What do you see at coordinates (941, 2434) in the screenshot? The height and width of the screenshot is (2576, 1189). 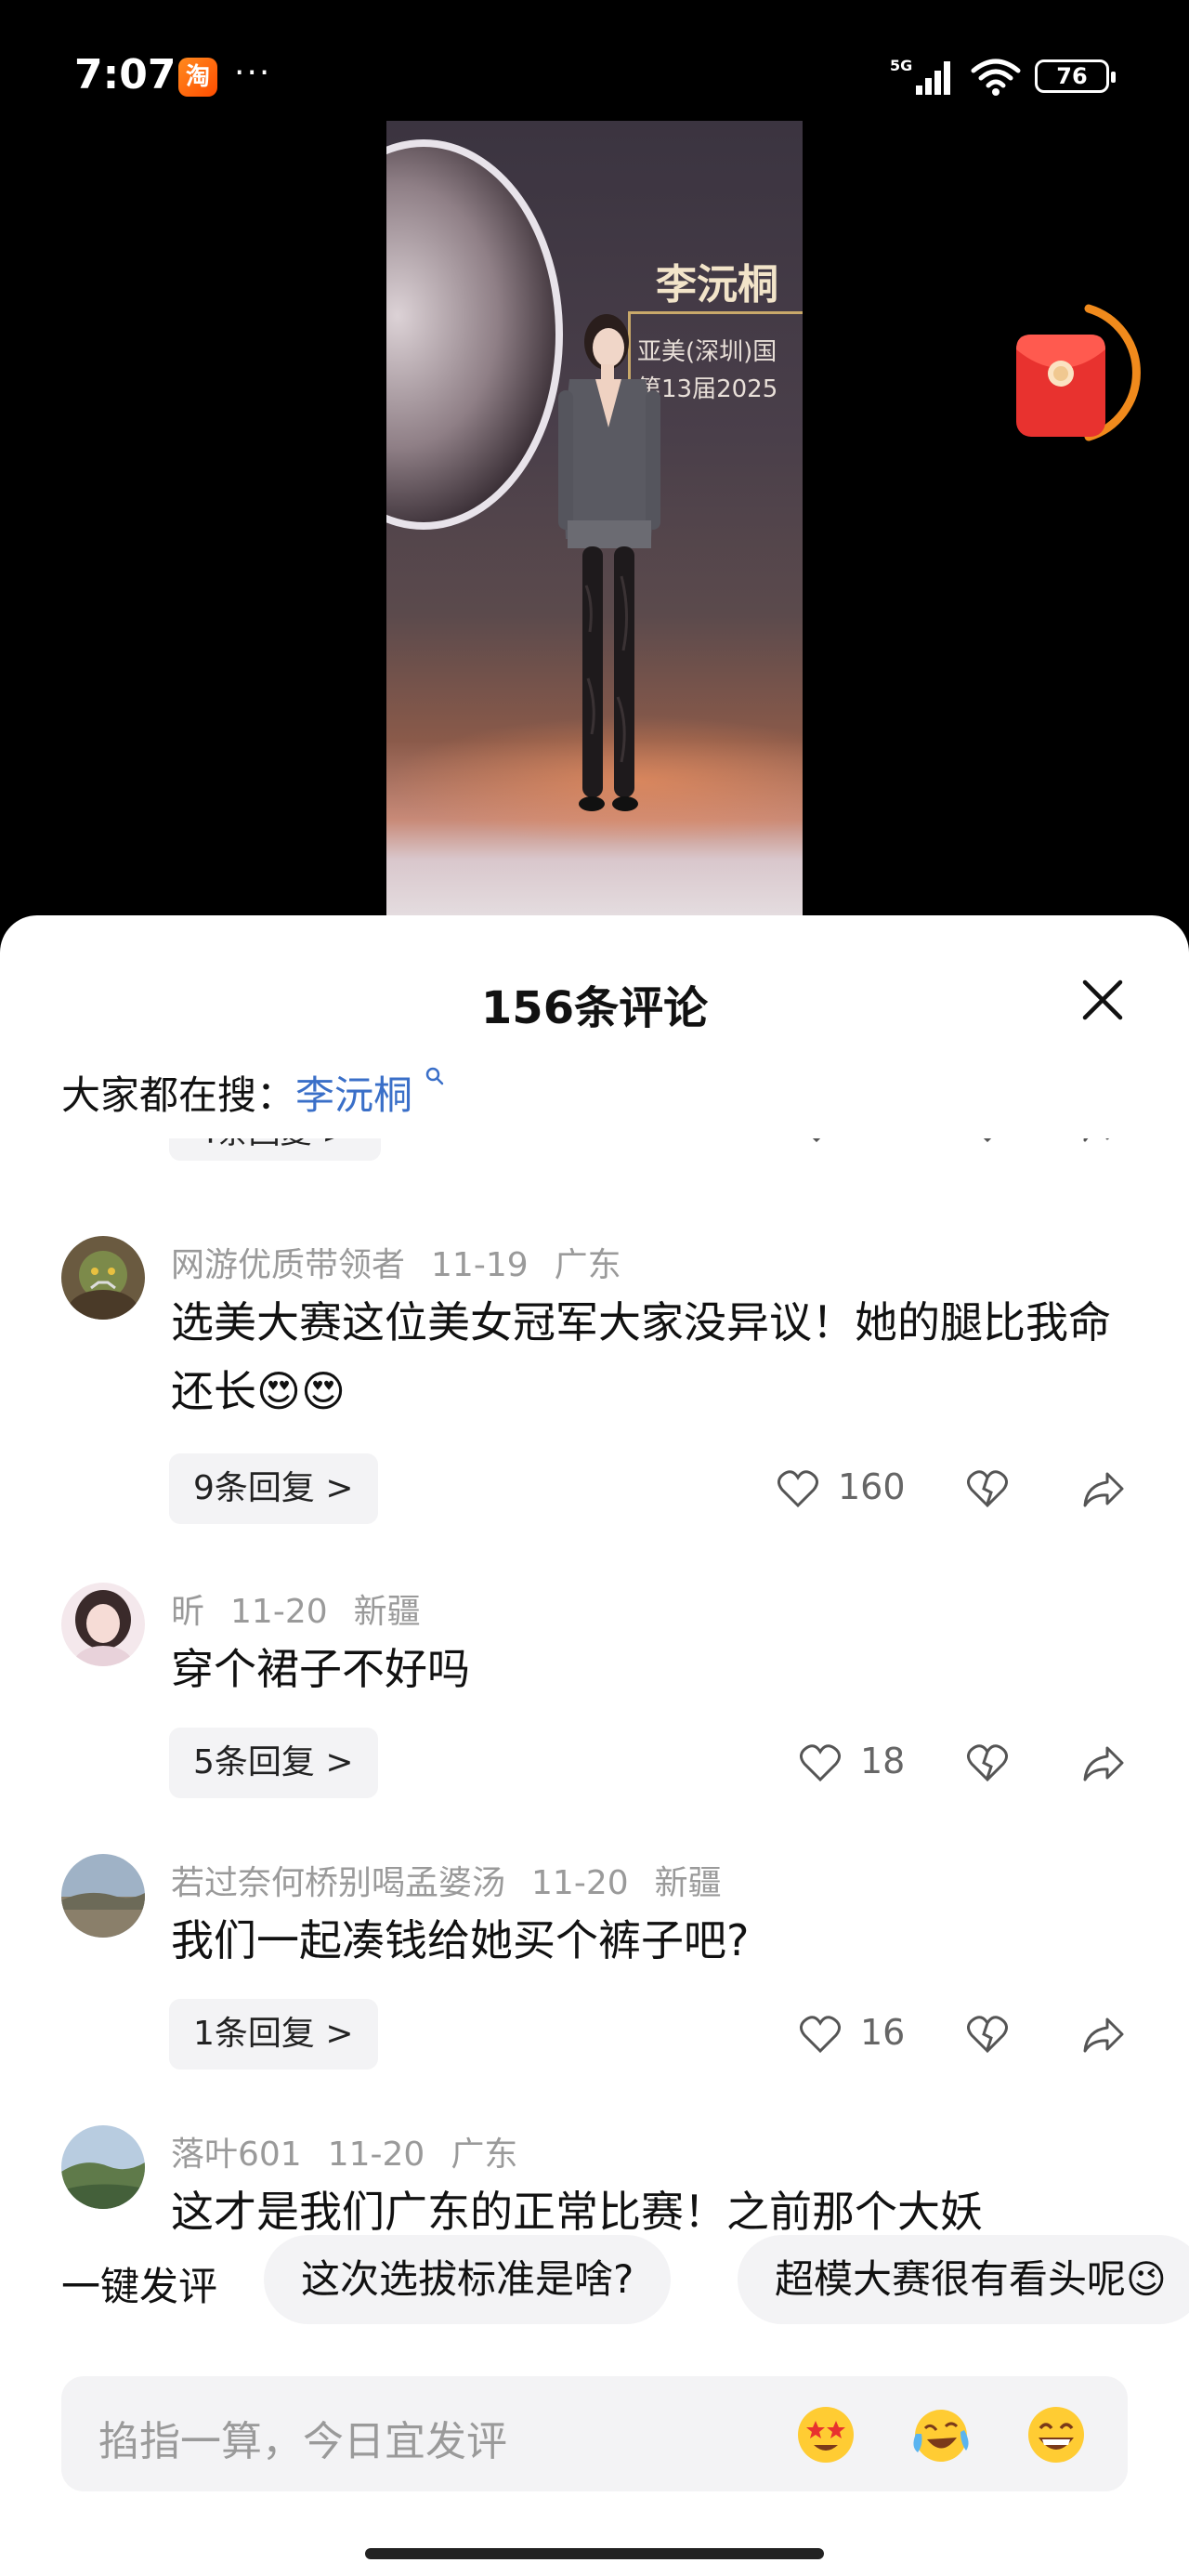 I see `laughing-crying-emoji-icon` at bounding box center [941, 2434].